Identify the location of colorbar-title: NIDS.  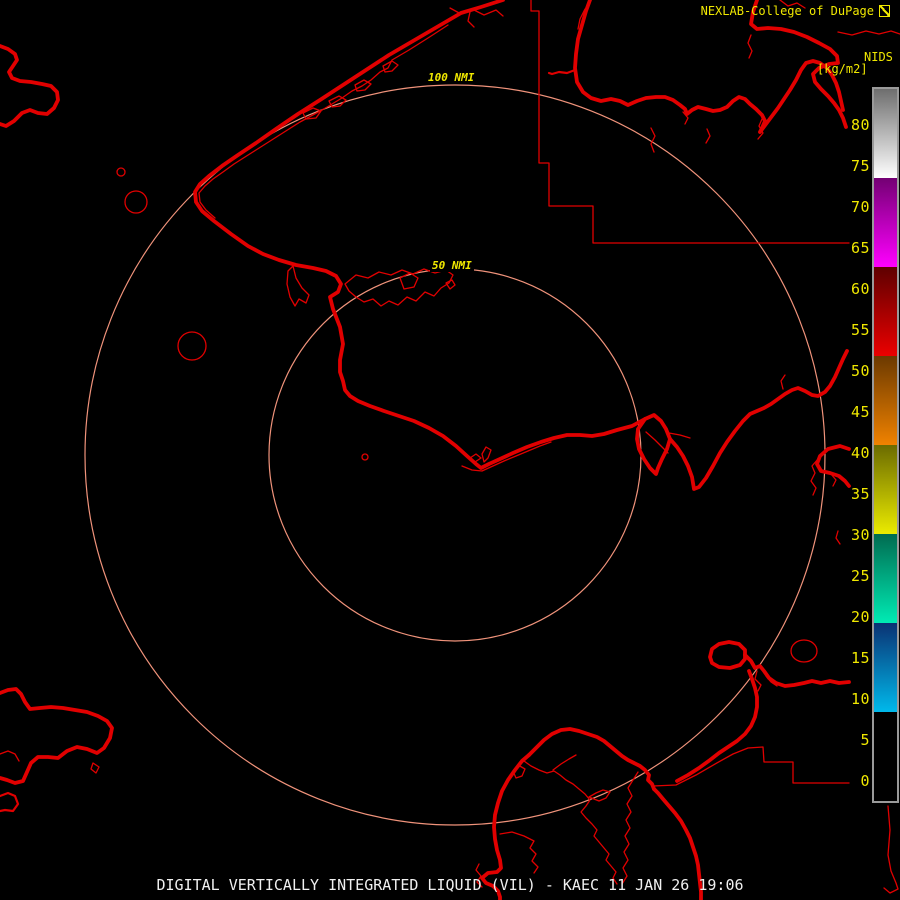
(878, 57).